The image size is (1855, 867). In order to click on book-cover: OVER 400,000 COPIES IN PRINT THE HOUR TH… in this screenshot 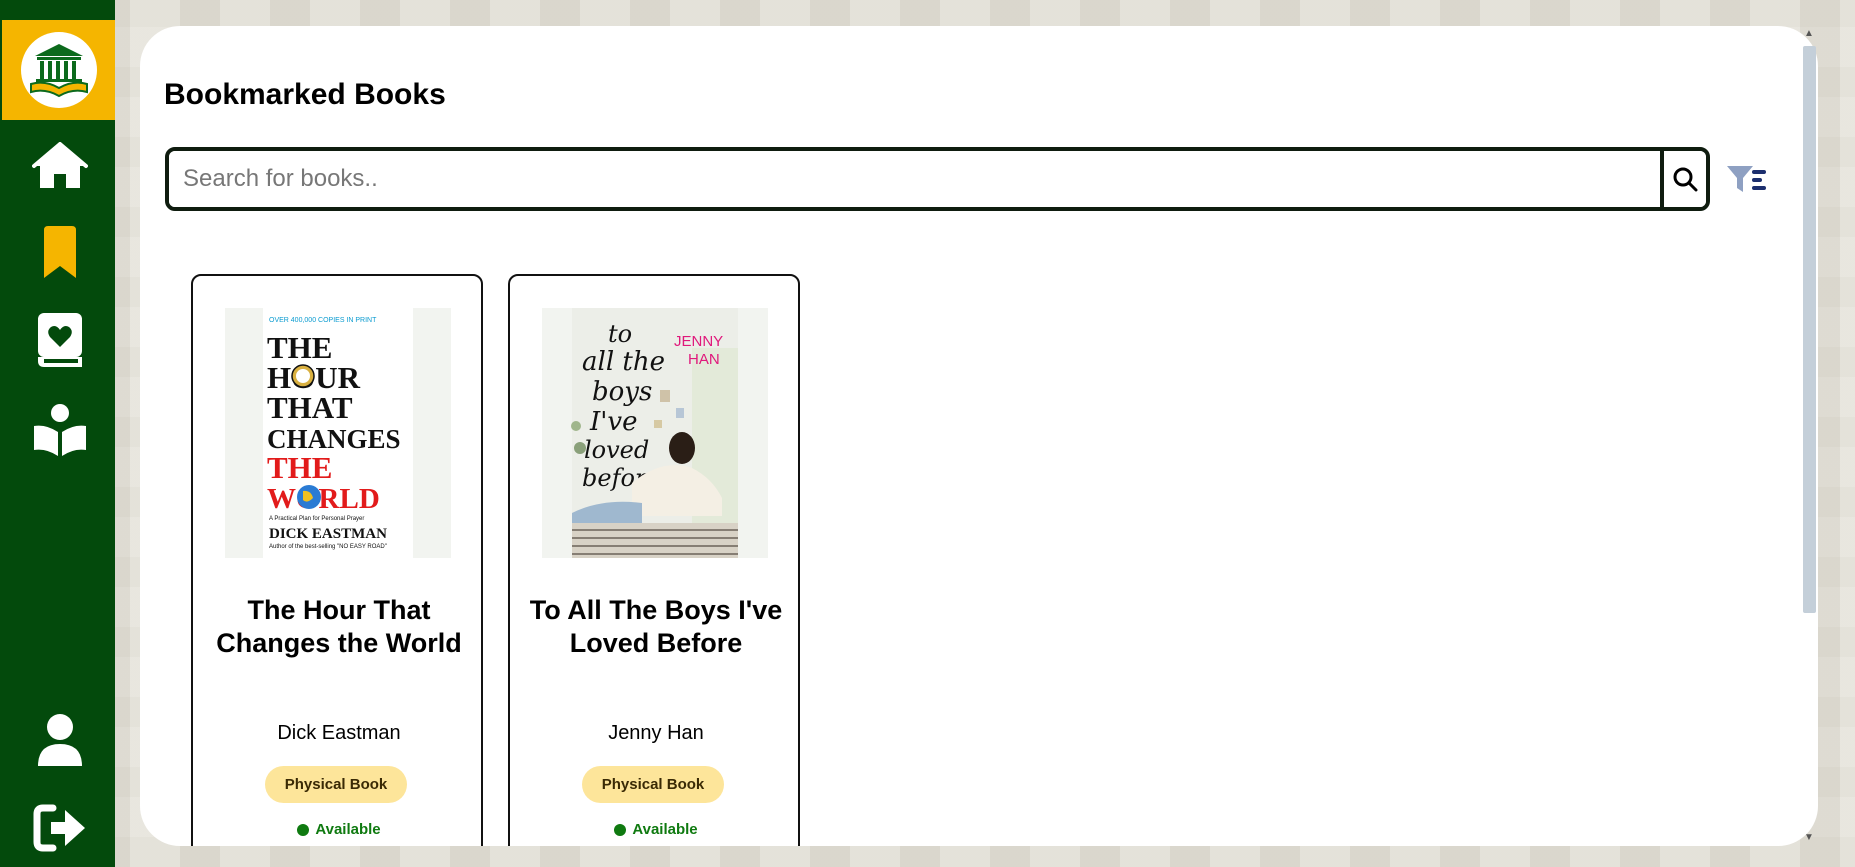, I will do `click(338, 433)`.